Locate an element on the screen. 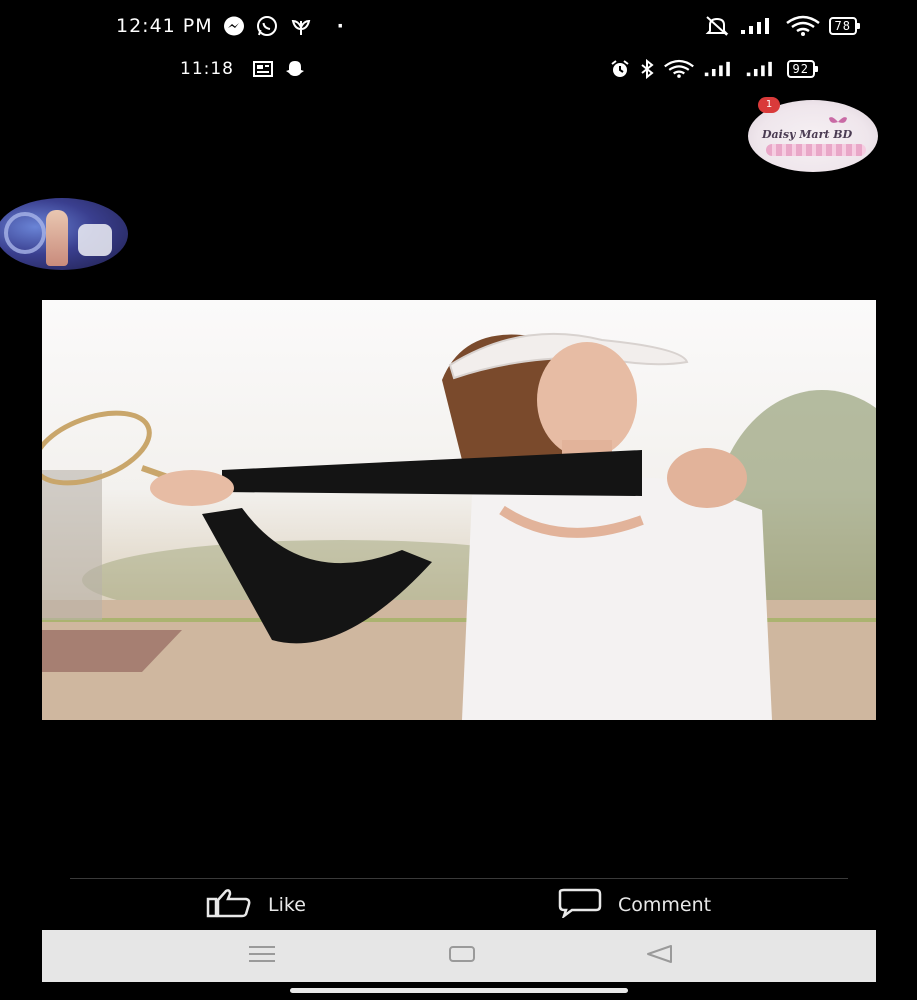  outer-status-bar: 12:41 PM · 78 is located at coordinates (458, 26).